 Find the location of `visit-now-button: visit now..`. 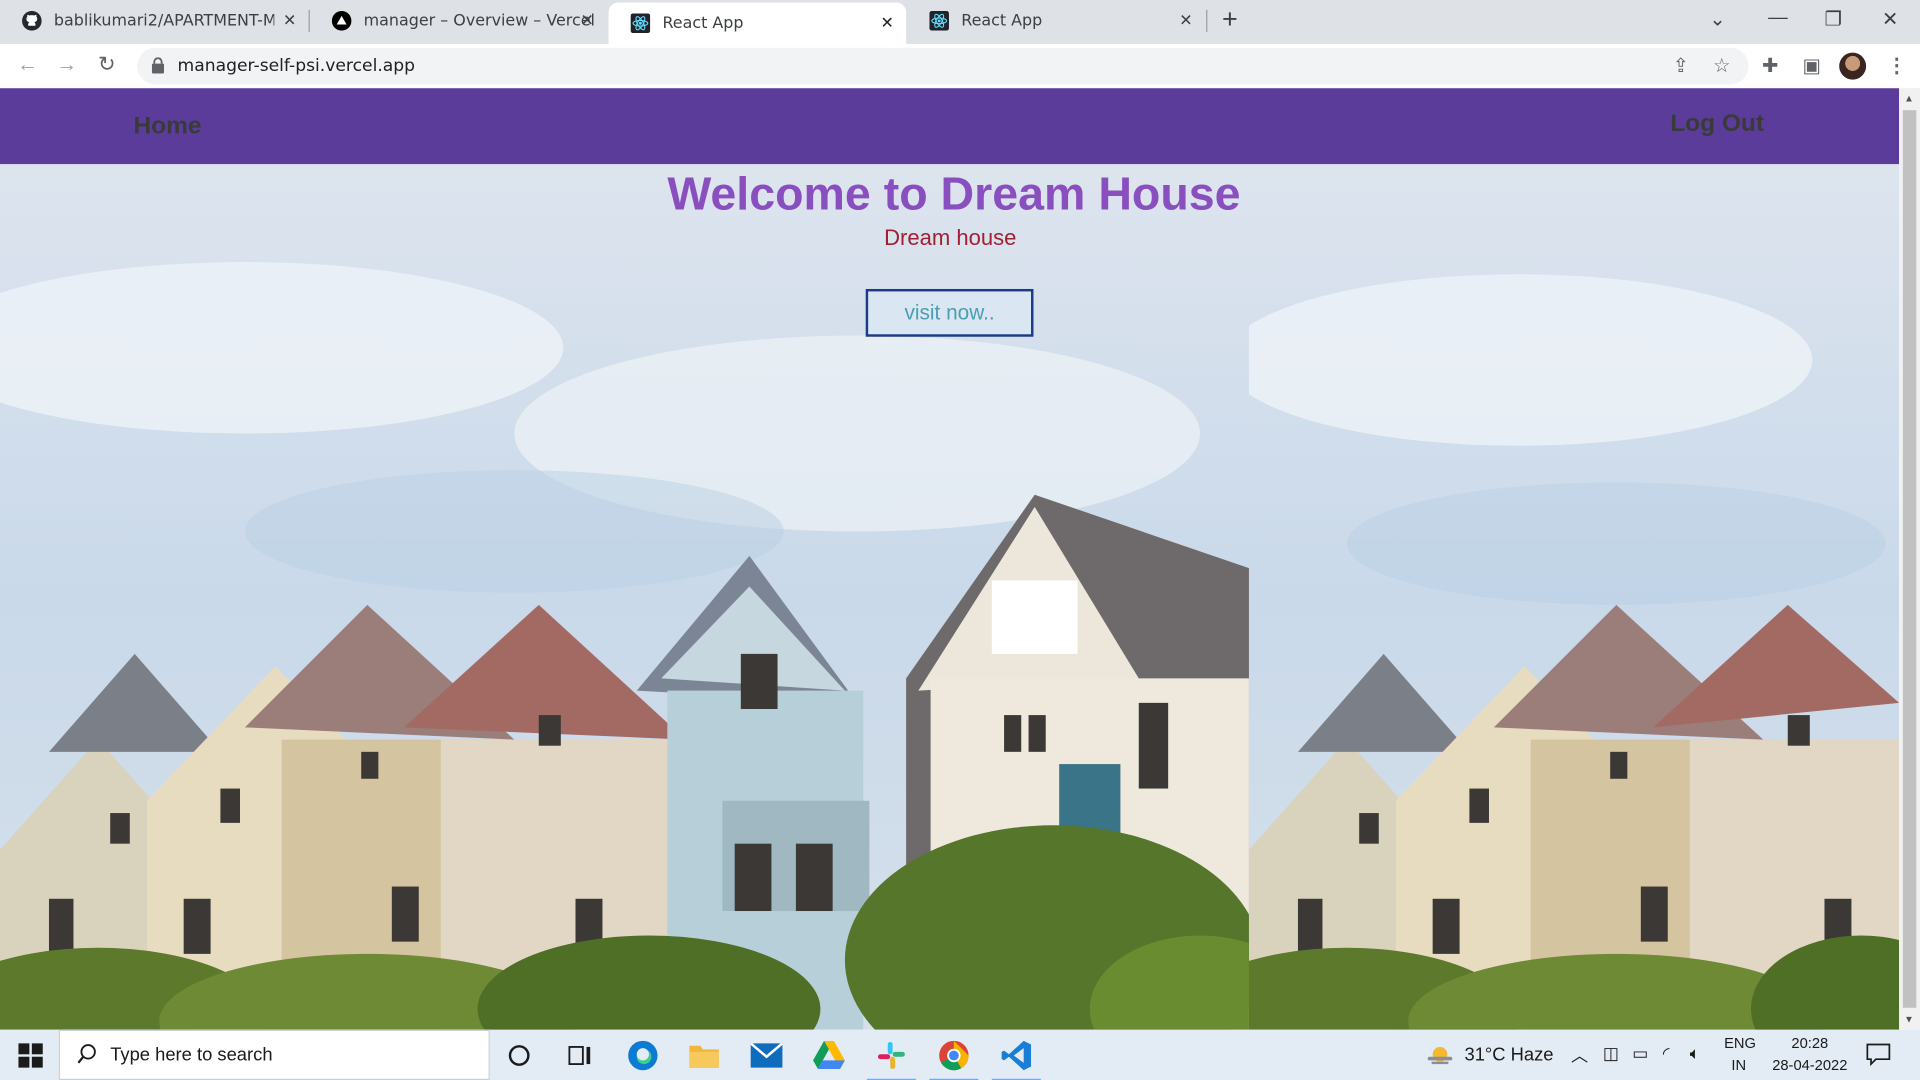

visit-now-button: visit now.. is located at coordinates (949, 312).